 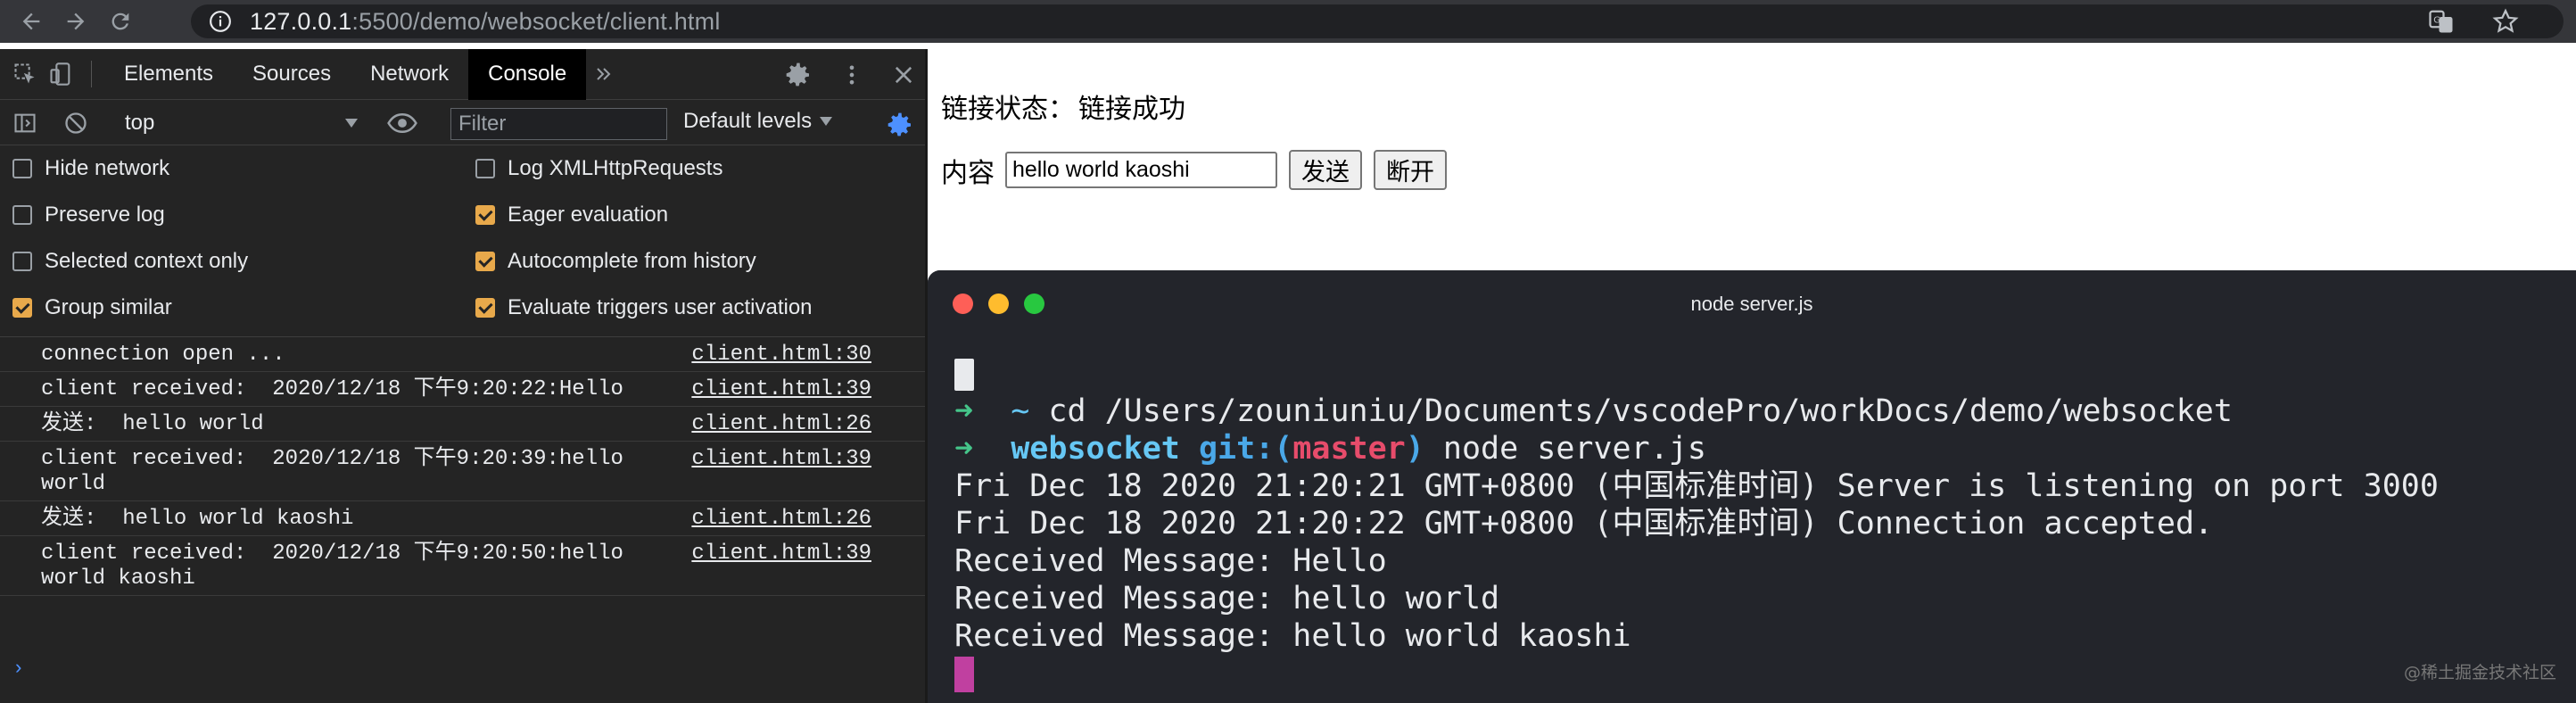 I want to click on terminal-node-line: ➜ websocket git:(master) node server.js, so click(x=1697, y=448).